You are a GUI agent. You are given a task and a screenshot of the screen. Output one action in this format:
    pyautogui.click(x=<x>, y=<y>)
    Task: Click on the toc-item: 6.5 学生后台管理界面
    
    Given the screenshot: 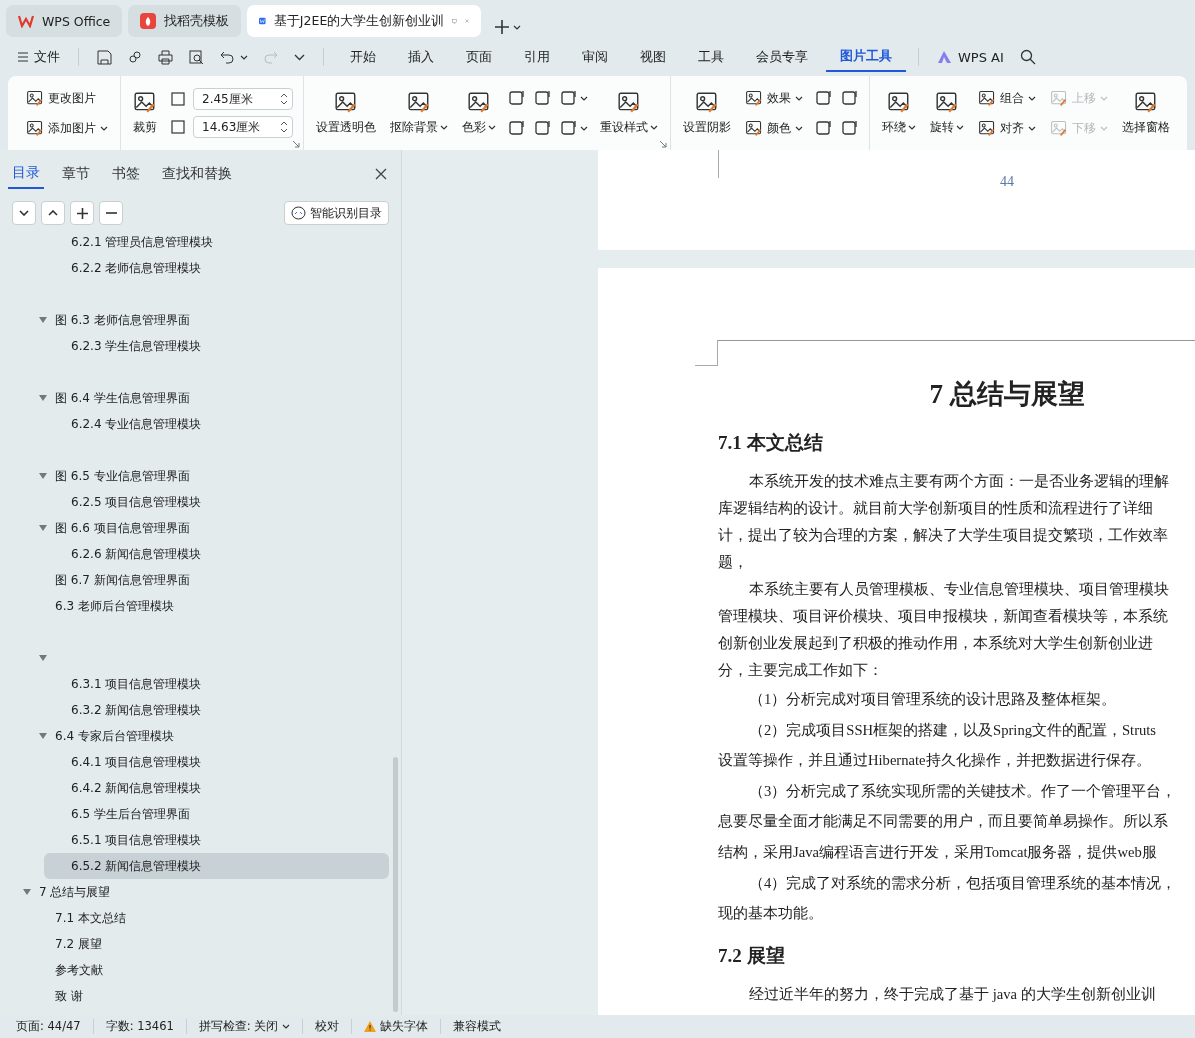 What is the action you would take?
    pyautogui.click(x=204, y=814)
    